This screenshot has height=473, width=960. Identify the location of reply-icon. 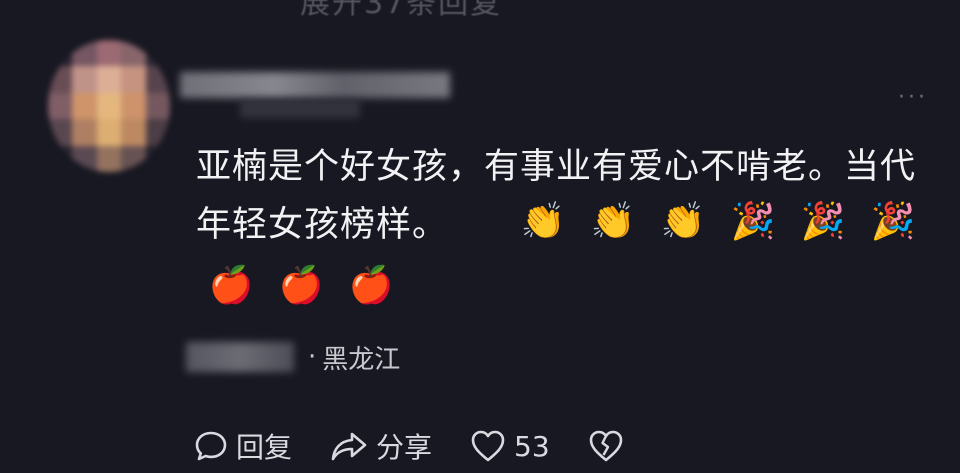
(211, 446).